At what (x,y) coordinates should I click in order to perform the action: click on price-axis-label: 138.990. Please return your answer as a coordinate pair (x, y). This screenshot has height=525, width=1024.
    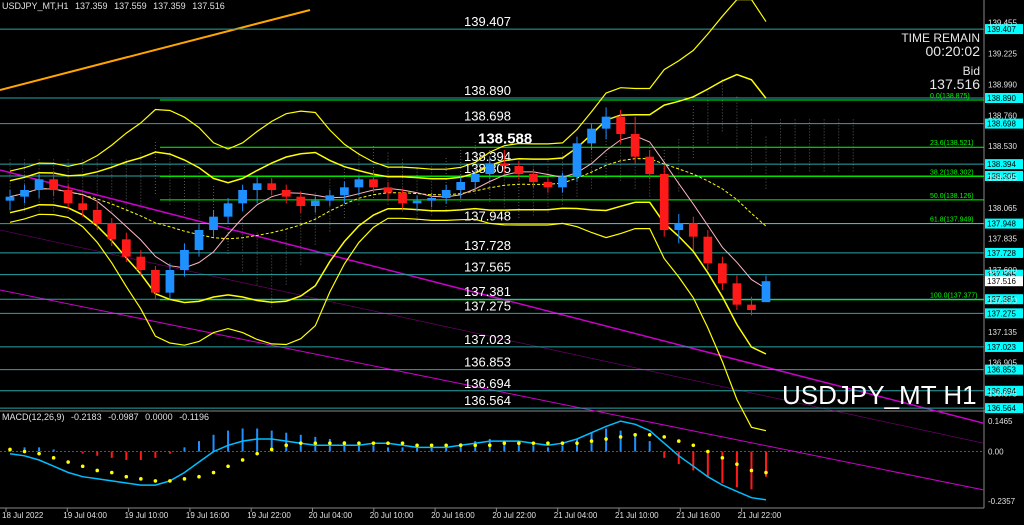
    Looking at the image, I should click on (1002, 85).